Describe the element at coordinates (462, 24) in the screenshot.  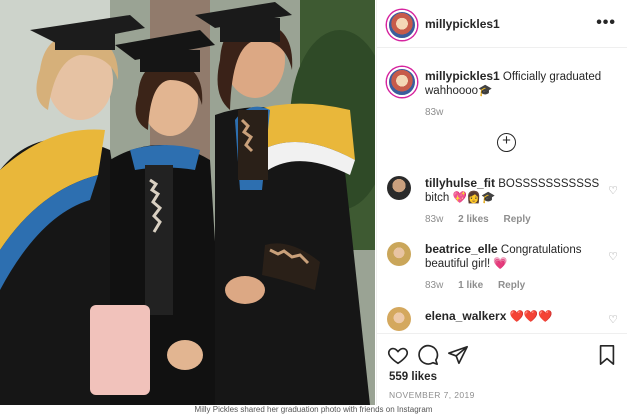
I see `author-username: millypickles1` at that location.